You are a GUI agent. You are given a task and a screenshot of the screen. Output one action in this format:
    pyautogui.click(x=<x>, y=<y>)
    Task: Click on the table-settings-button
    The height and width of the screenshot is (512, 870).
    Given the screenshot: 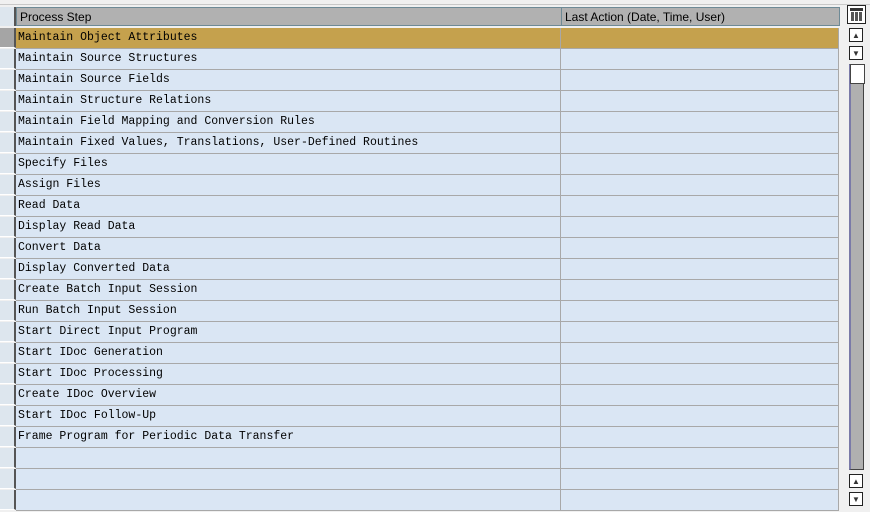 What is the action you would take?
    pyautogui.click(x=856, y=14)
    